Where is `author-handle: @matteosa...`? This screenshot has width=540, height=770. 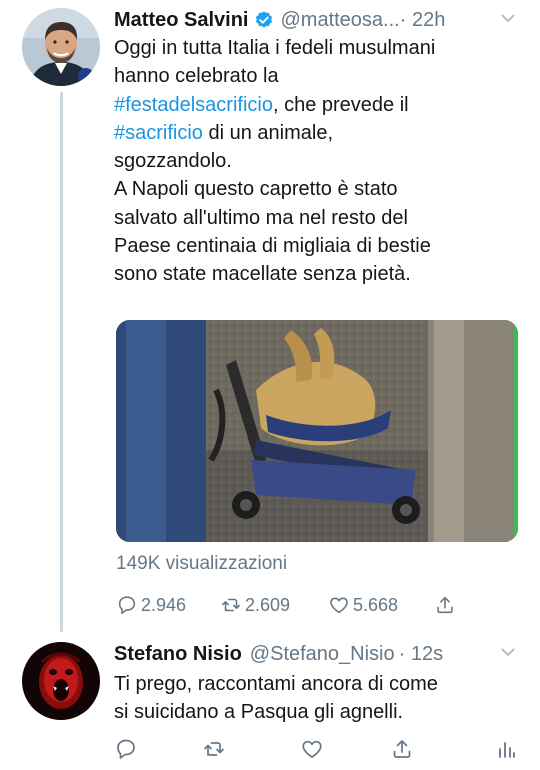
author-handle: @matteosa... is located at coordinates (339, 20).